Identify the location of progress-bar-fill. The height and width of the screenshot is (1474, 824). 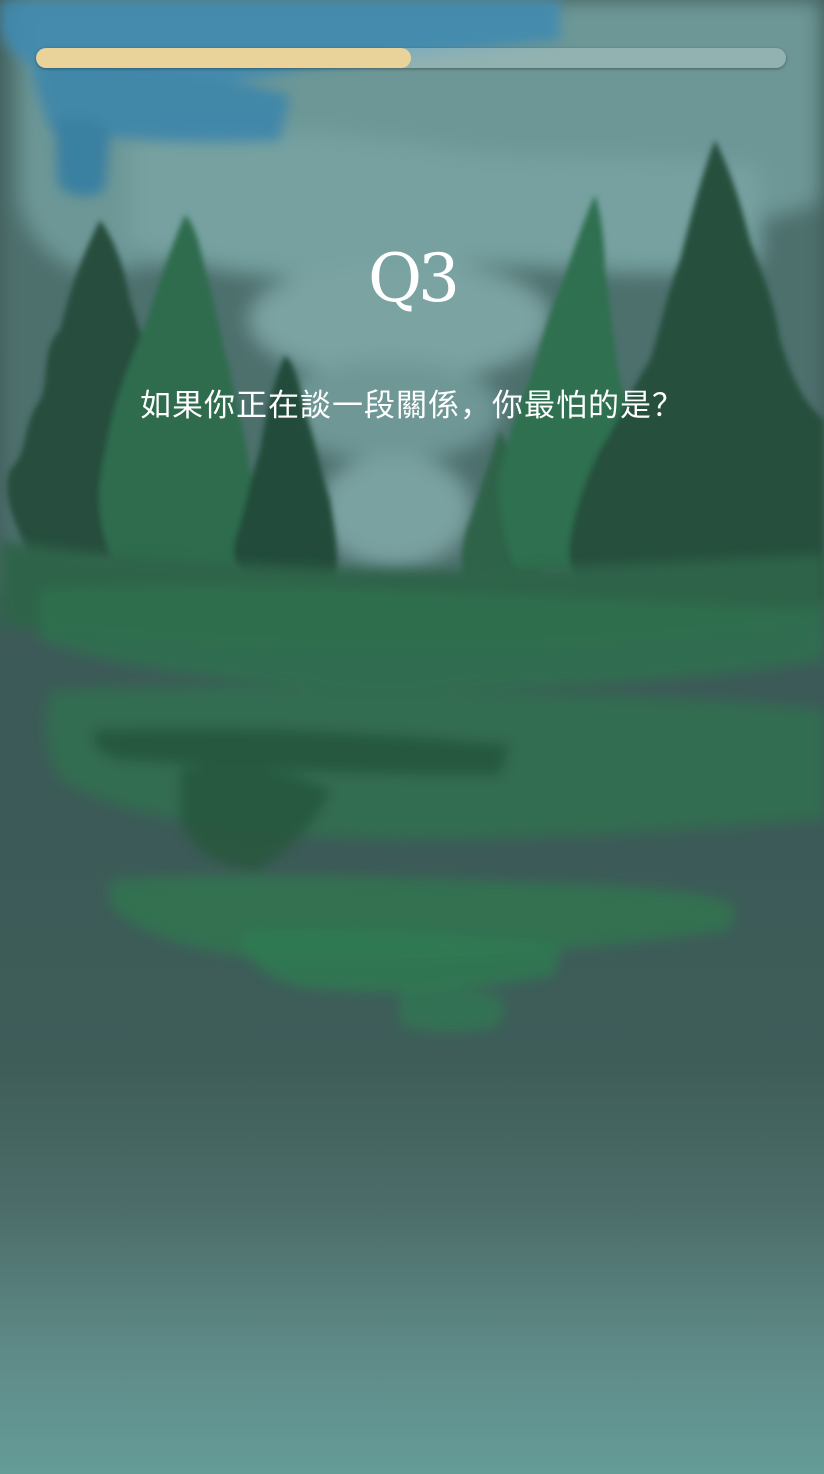
(223, 58).